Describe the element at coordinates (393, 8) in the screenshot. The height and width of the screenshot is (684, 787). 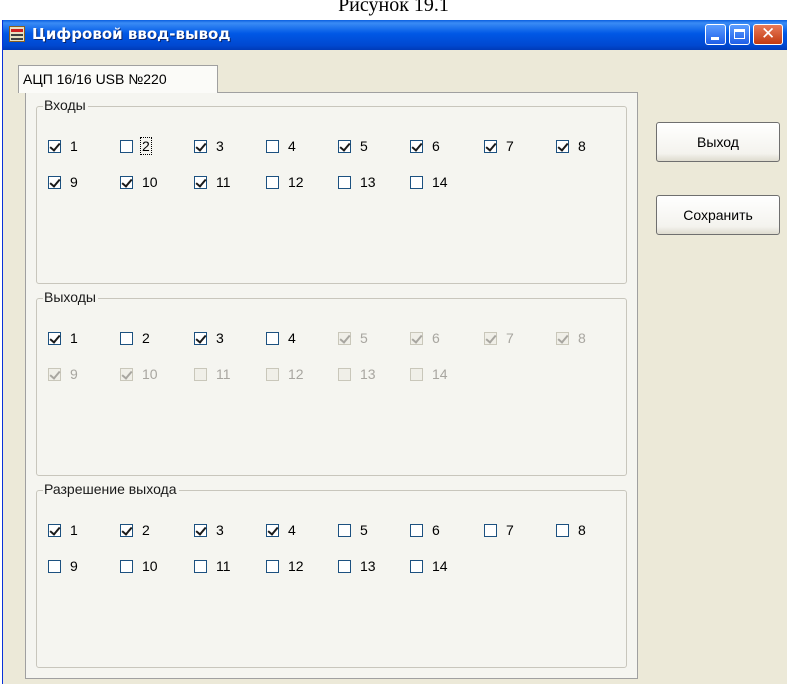
I see `figure-caption: Рисунок 19.1` at that location.